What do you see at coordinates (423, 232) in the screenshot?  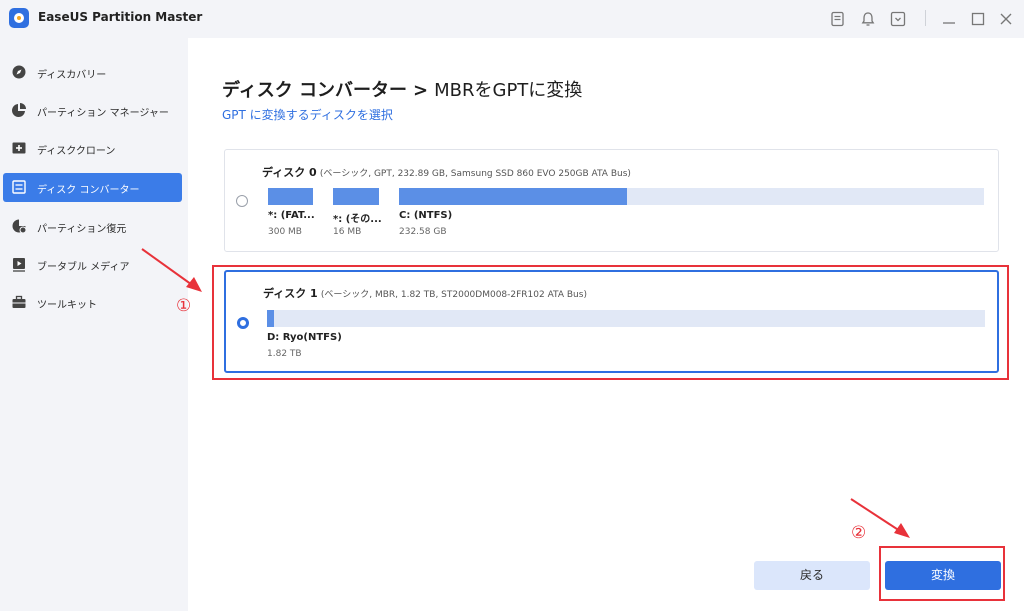 I see `partition-size: 232.58 GB` at bounding box center [423, 232].